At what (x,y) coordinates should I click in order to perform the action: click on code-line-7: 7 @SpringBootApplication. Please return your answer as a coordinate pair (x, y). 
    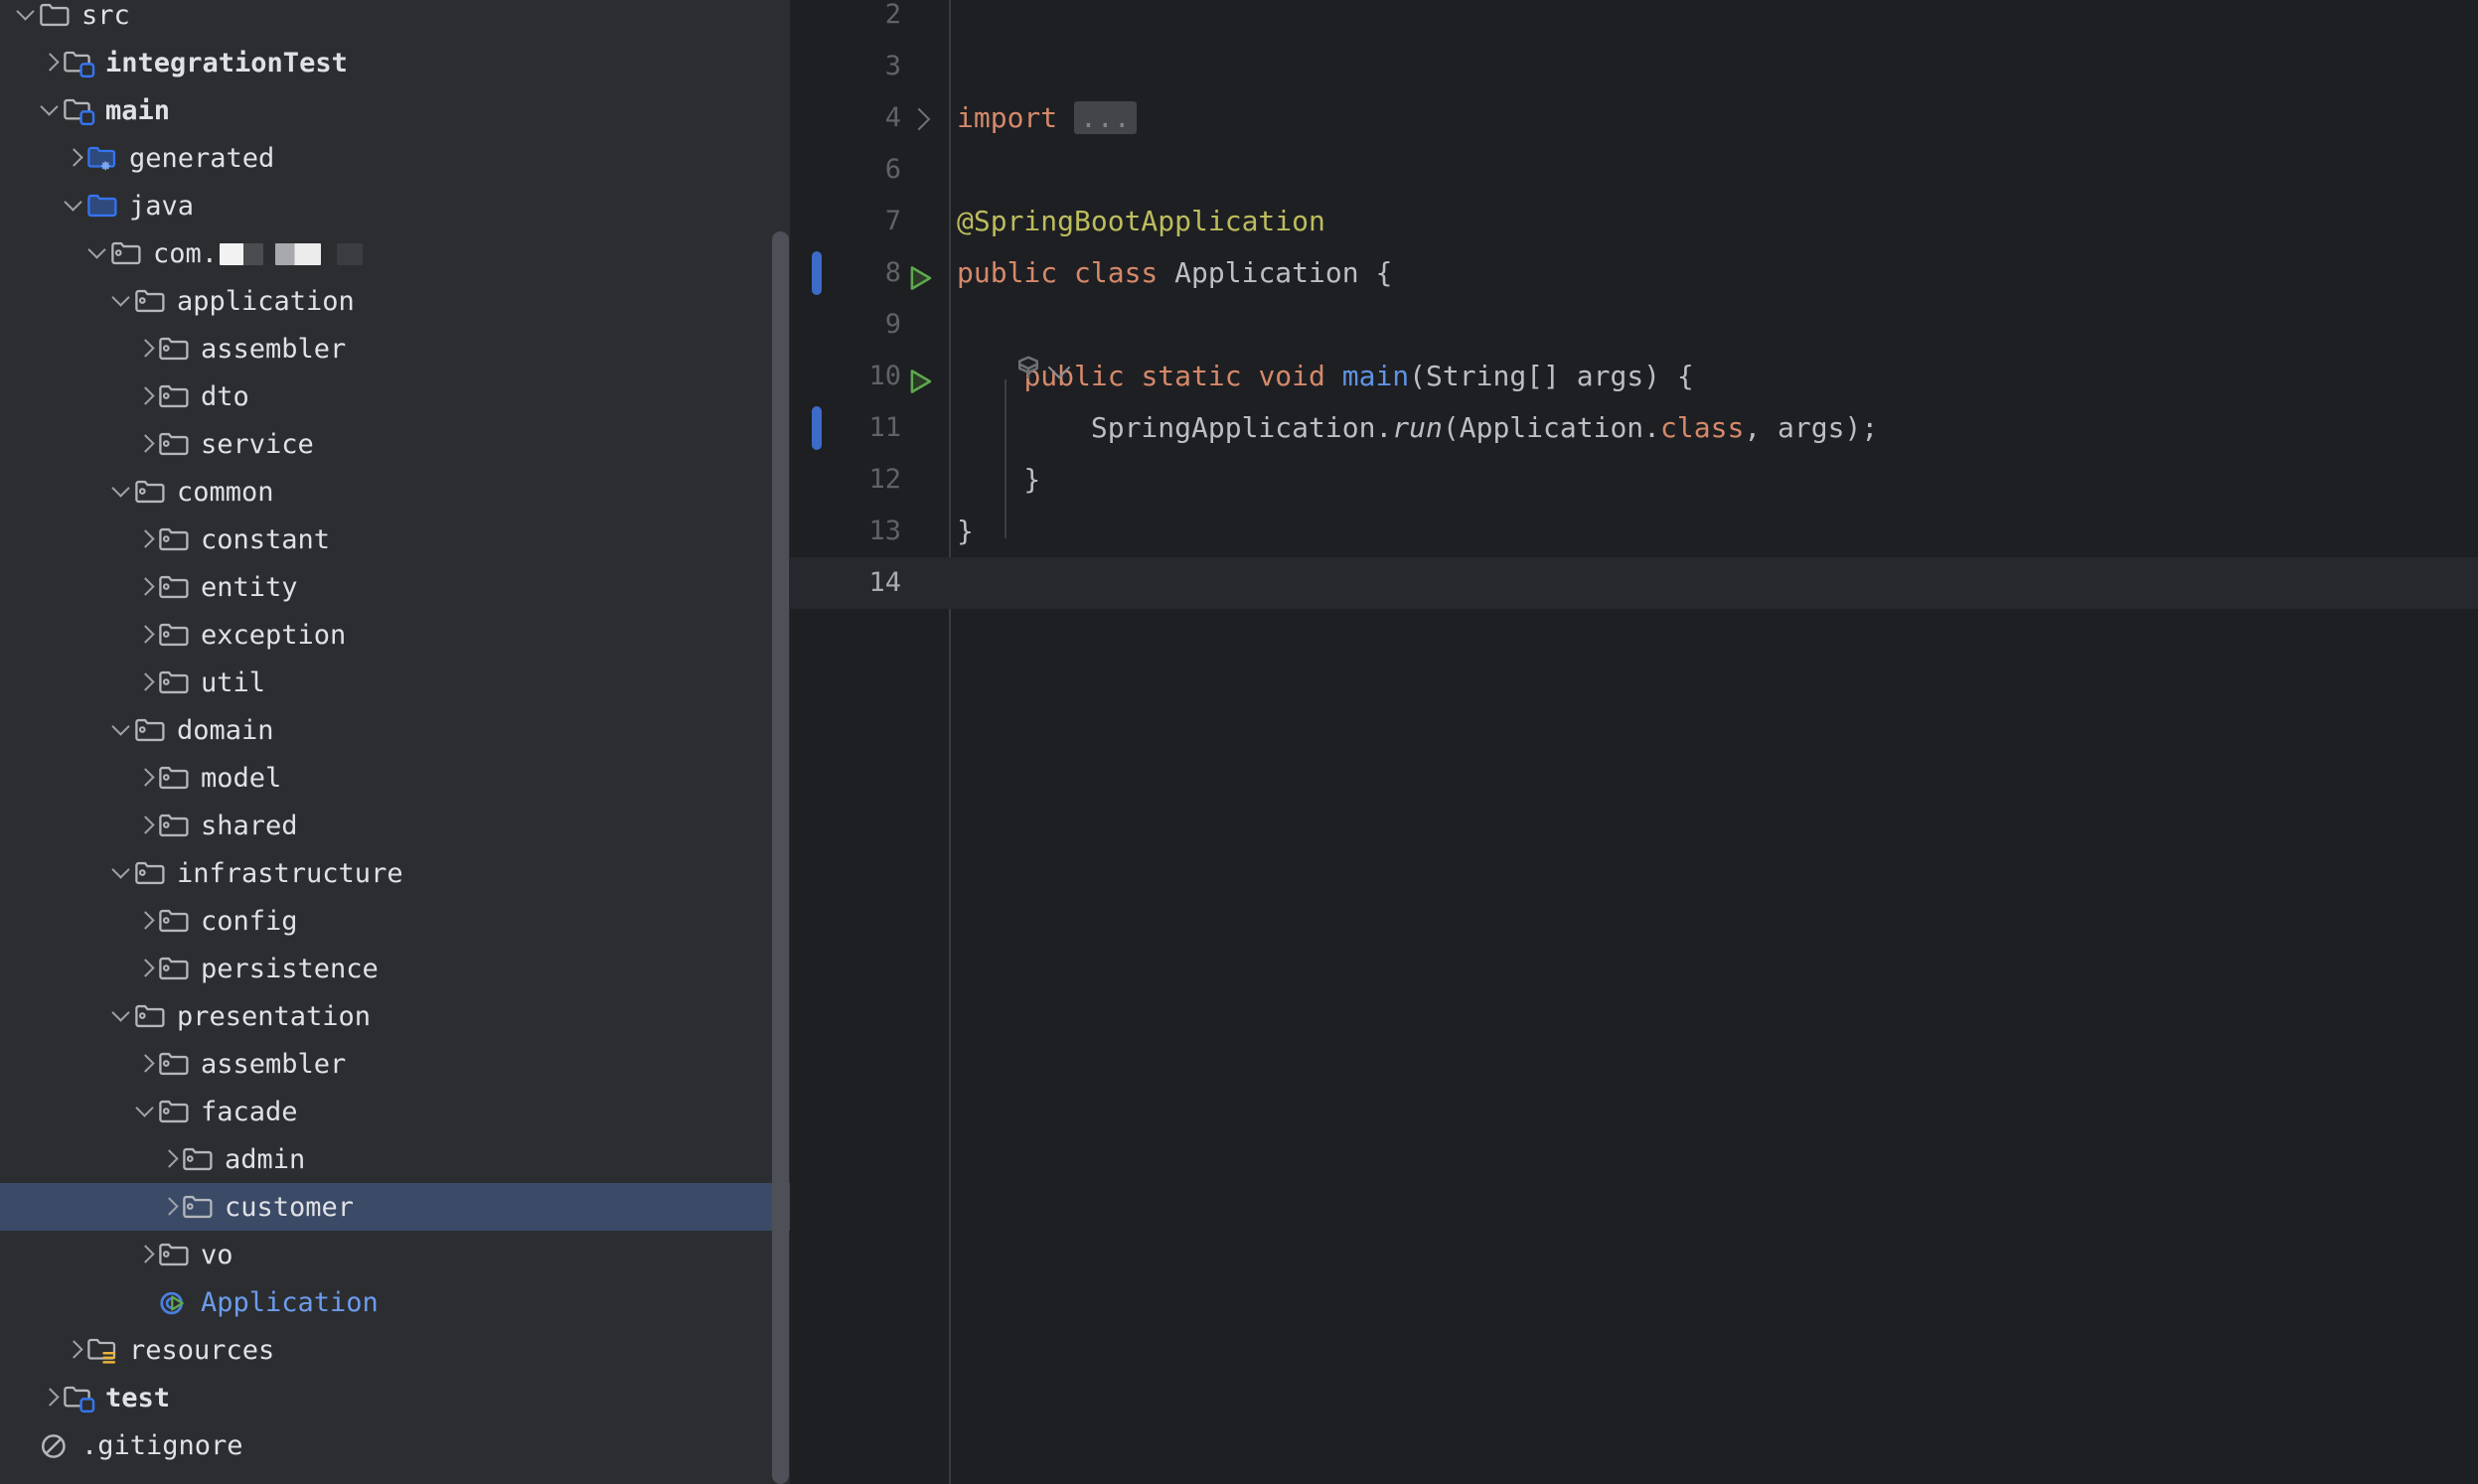
    Looking at the image, I should click on (1634, 221).